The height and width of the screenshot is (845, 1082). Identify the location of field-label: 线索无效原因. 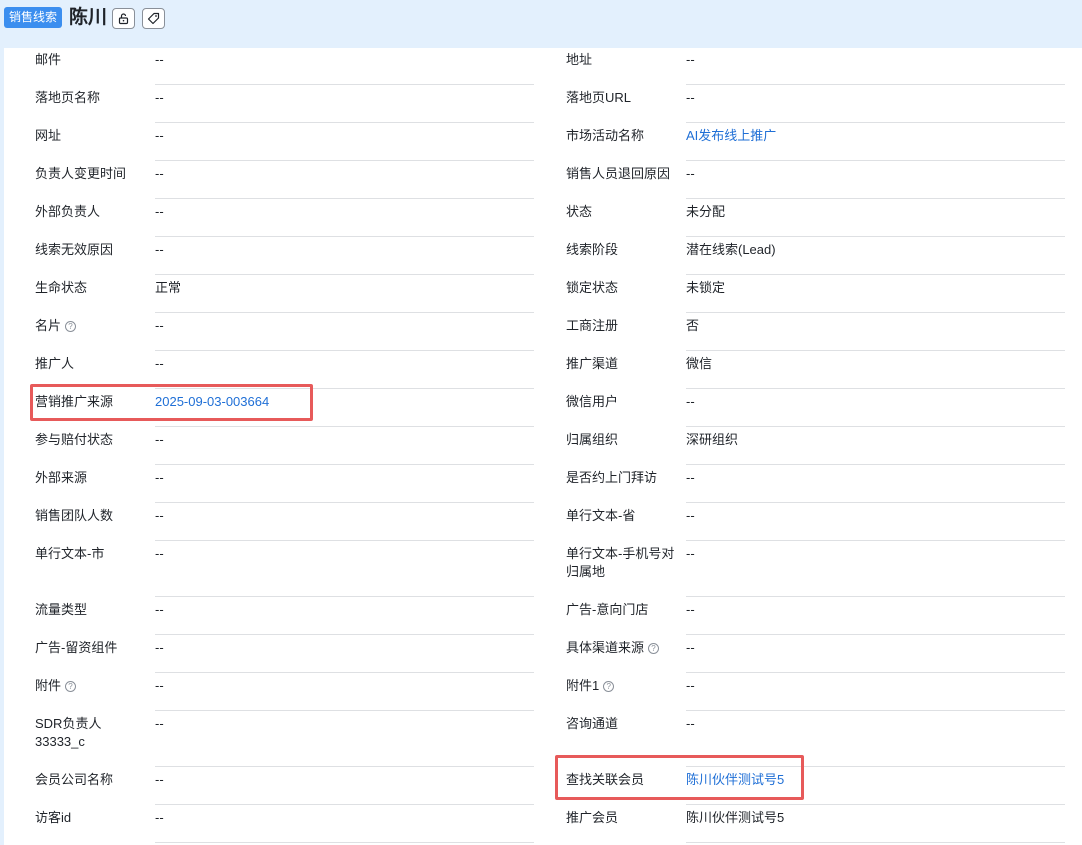
(91, 250).